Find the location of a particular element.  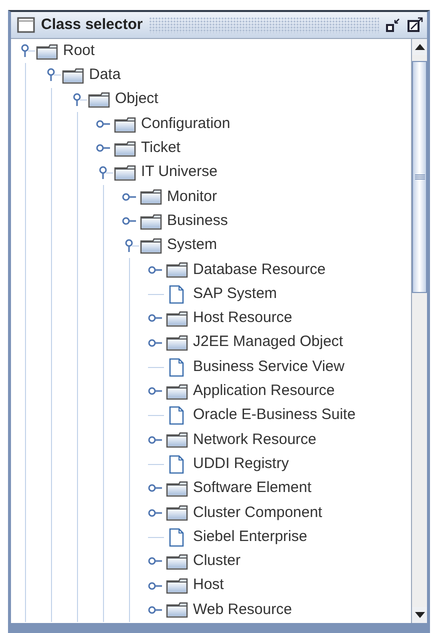

grip-icon is located at coordinates (419, 177).